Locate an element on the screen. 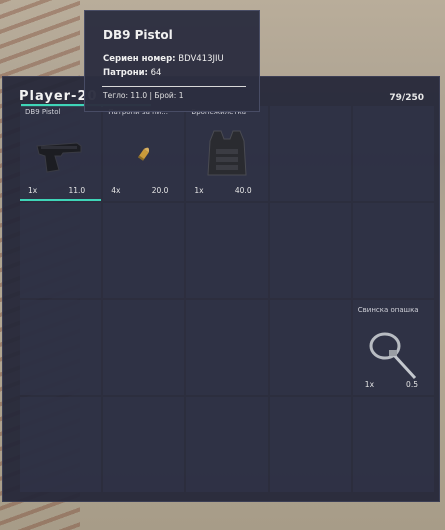 Image resolution: width=445 pixels, height=530 pixels. tooltip-ammo: Патрони: 64 is located at coordinates (132, 73).